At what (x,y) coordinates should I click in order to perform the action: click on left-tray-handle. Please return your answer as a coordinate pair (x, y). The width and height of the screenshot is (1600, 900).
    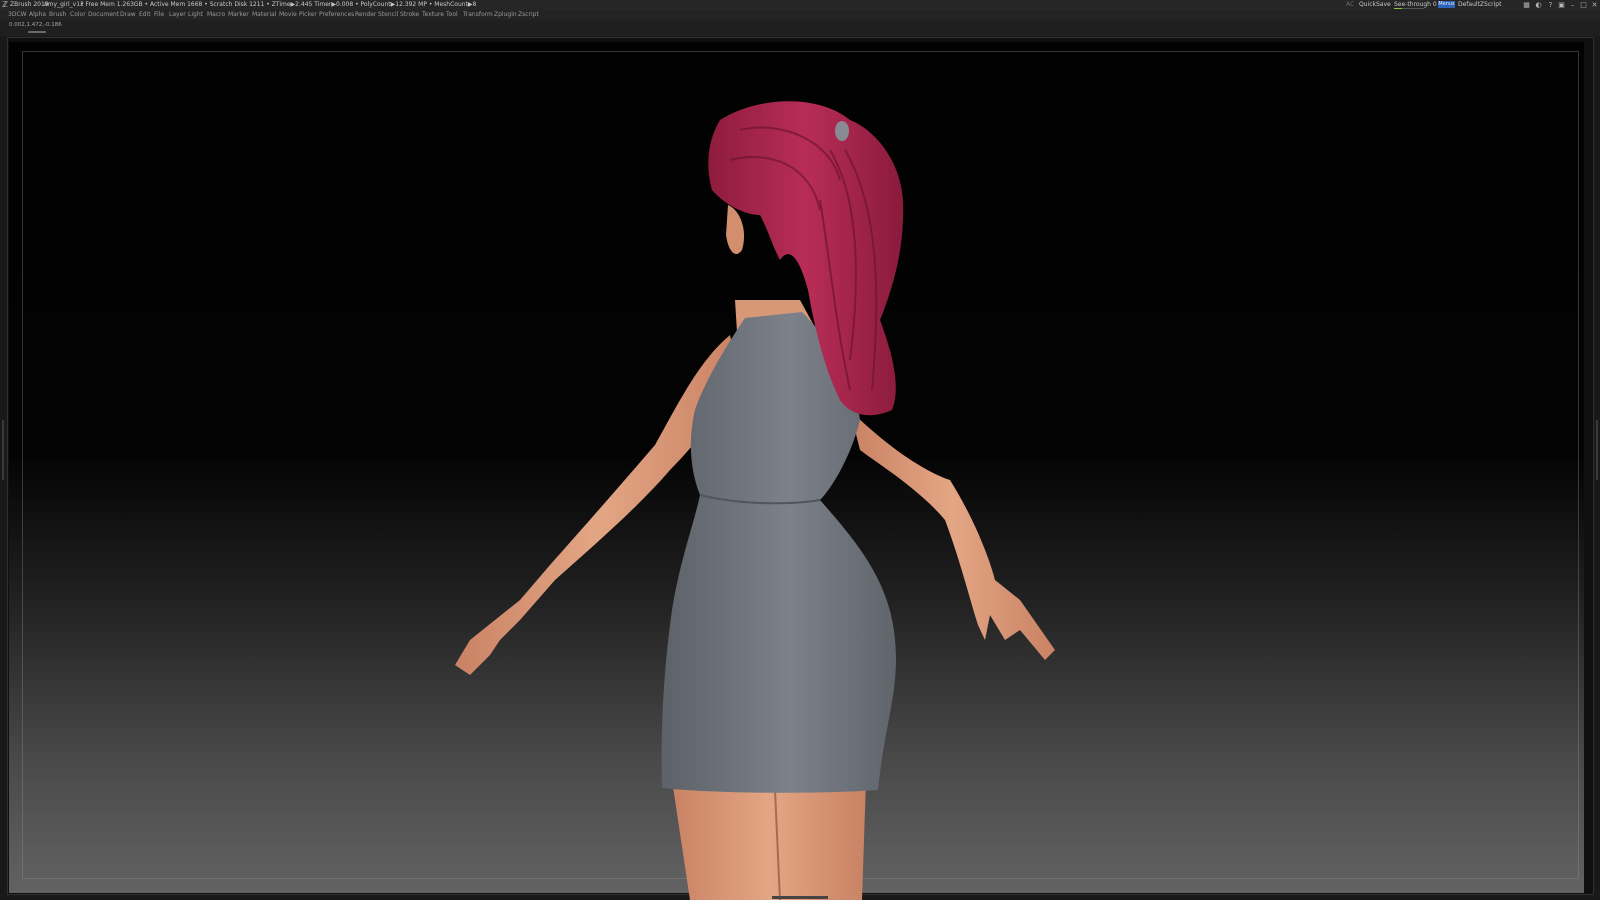
    Looking at the image, I should click on (3, 450).